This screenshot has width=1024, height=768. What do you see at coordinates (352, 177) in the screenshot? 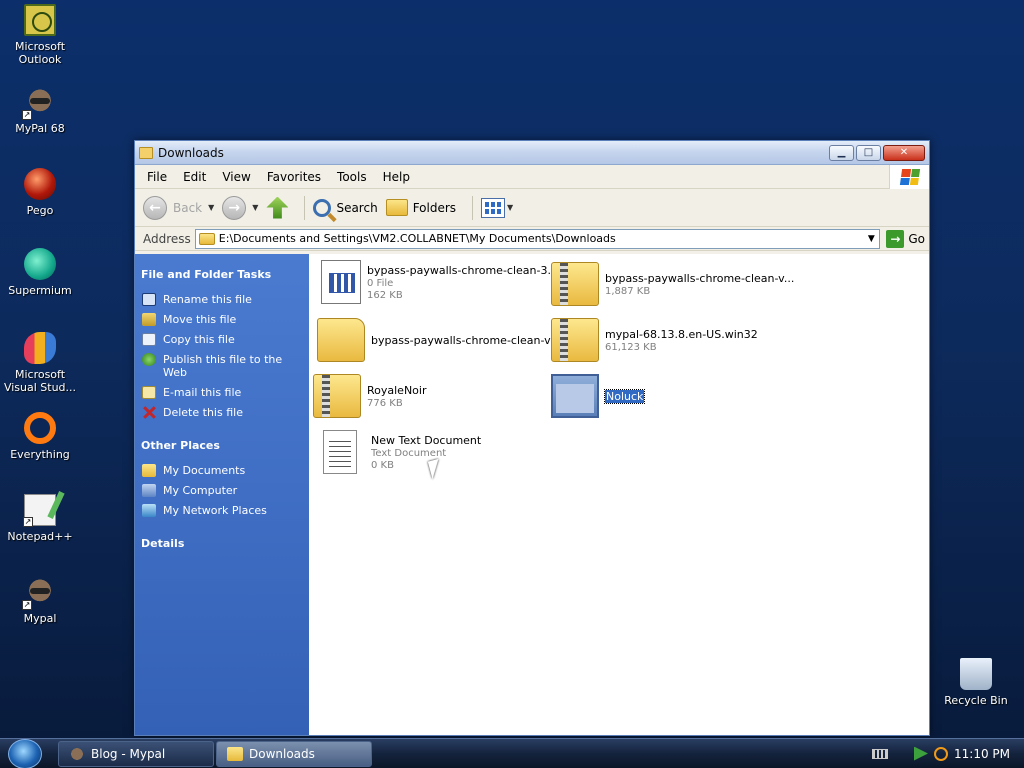
I see `menu-tools: Tools` at bounding box center [352, 177].